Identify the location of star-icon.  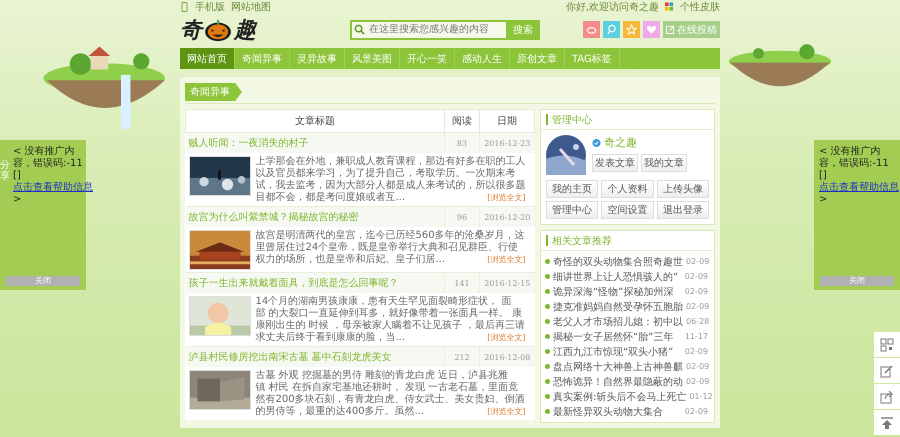
(631, 29).